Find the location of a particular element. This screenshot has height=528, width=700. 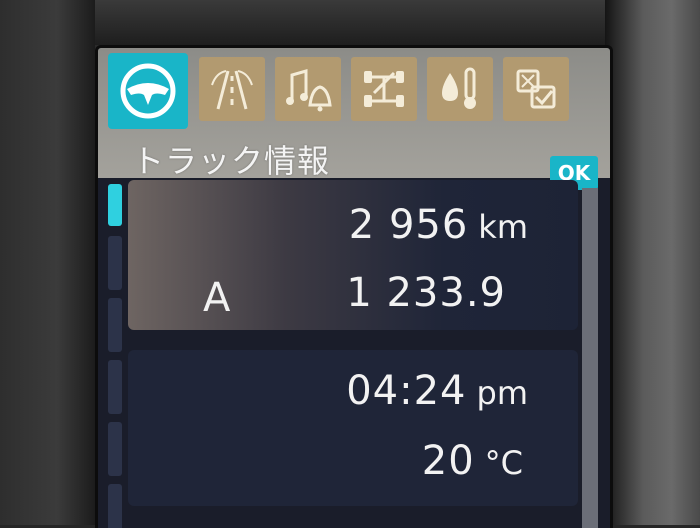

trip-readout: 1 233.9 is located at coordinates (426, 293).